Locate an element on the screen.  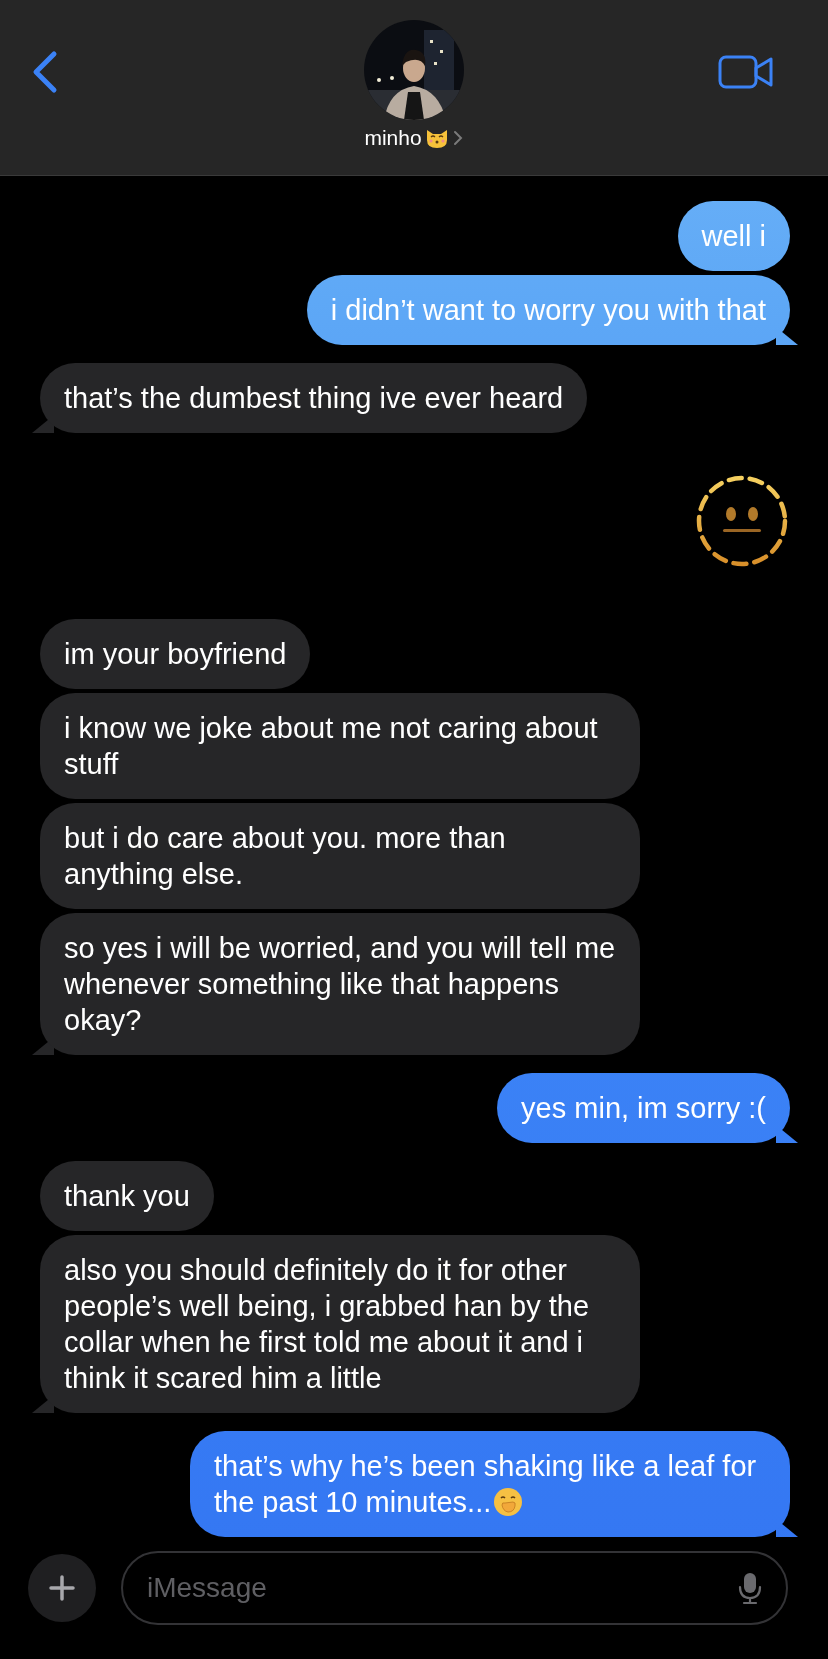
contact-name: minho is located at coordinates (393, 138).